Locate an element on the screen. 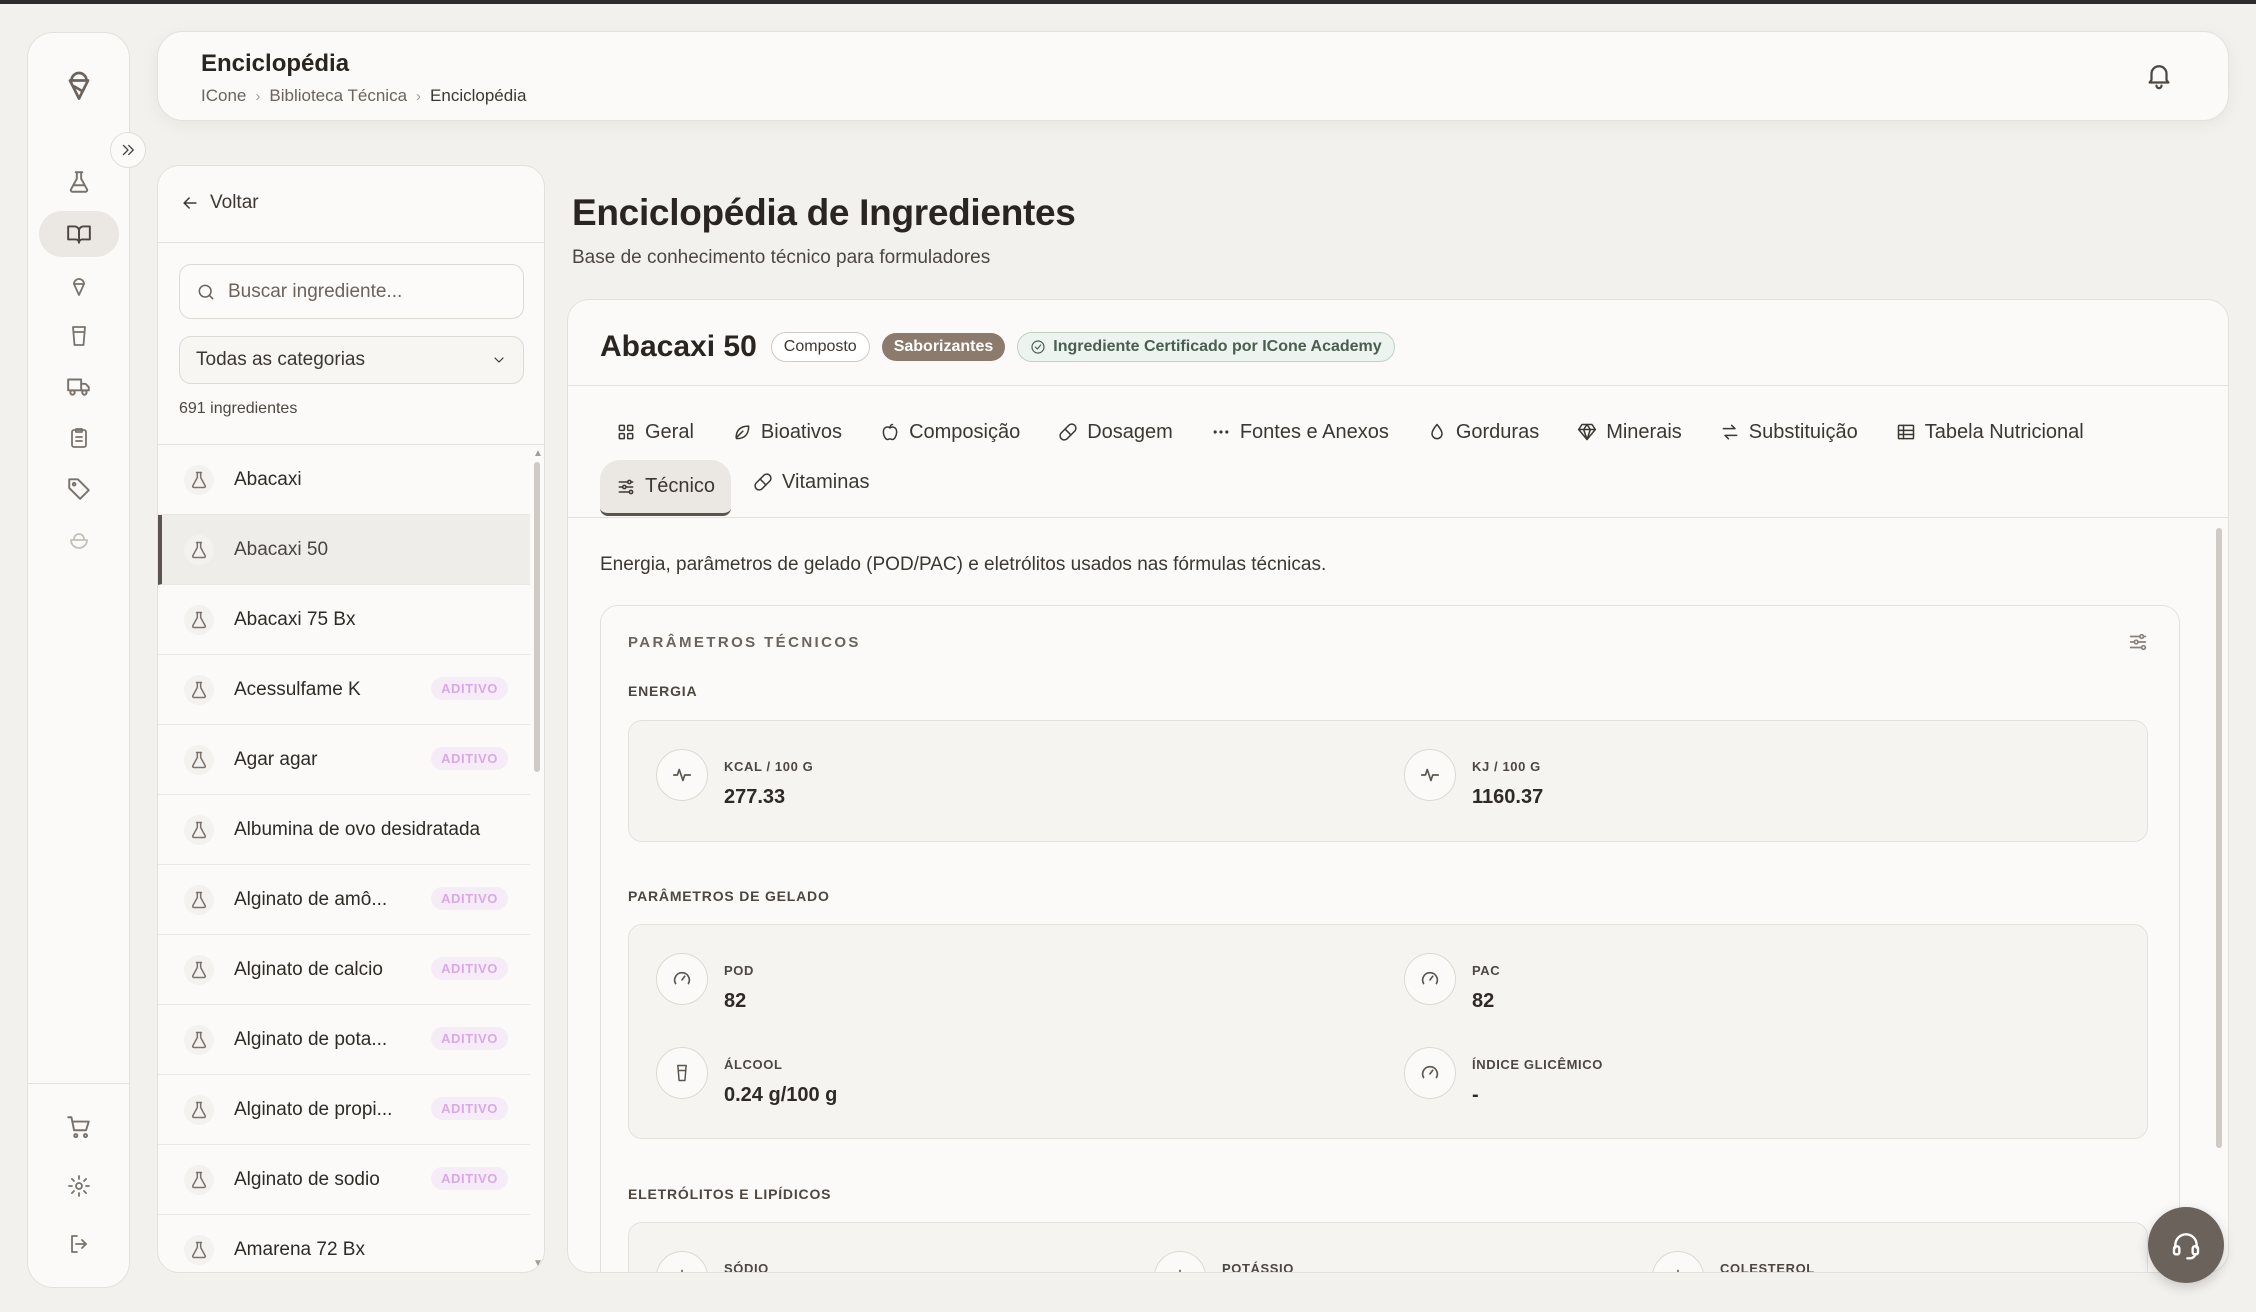 This screenshot has height=1312, width=2256. list-item-name: Abacaxi 50 is located at coordinates (281, 549).